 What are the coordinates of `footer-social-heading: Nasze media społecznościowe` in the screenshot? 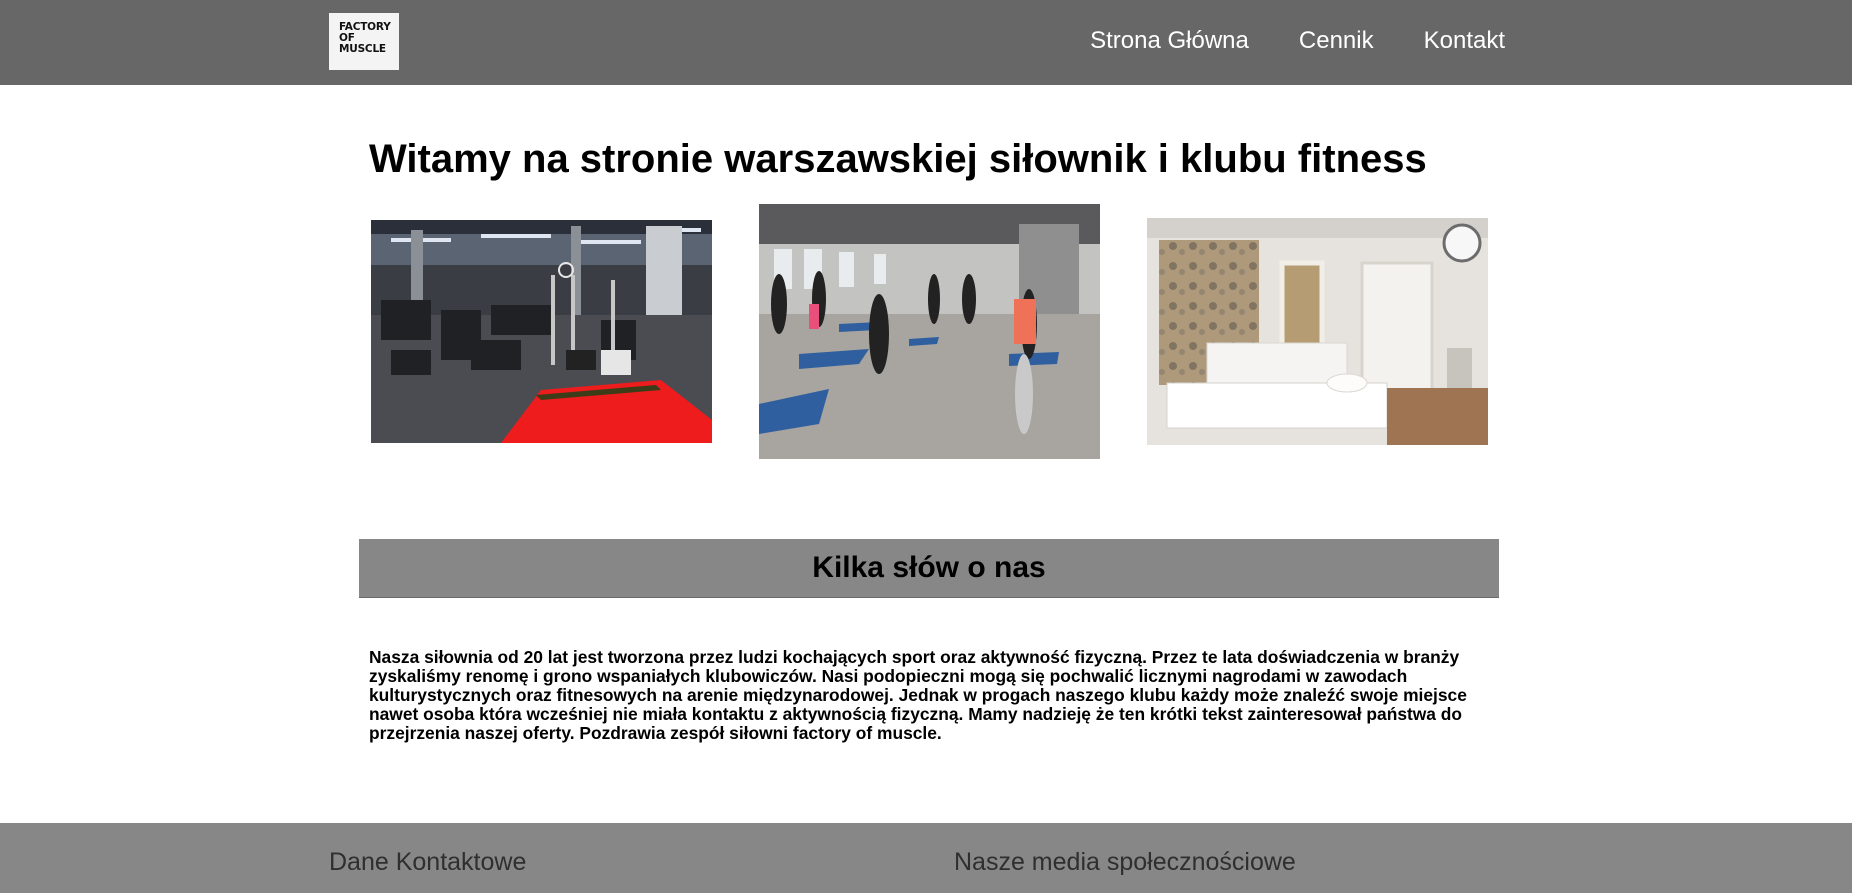 It's located at (1125, 862).